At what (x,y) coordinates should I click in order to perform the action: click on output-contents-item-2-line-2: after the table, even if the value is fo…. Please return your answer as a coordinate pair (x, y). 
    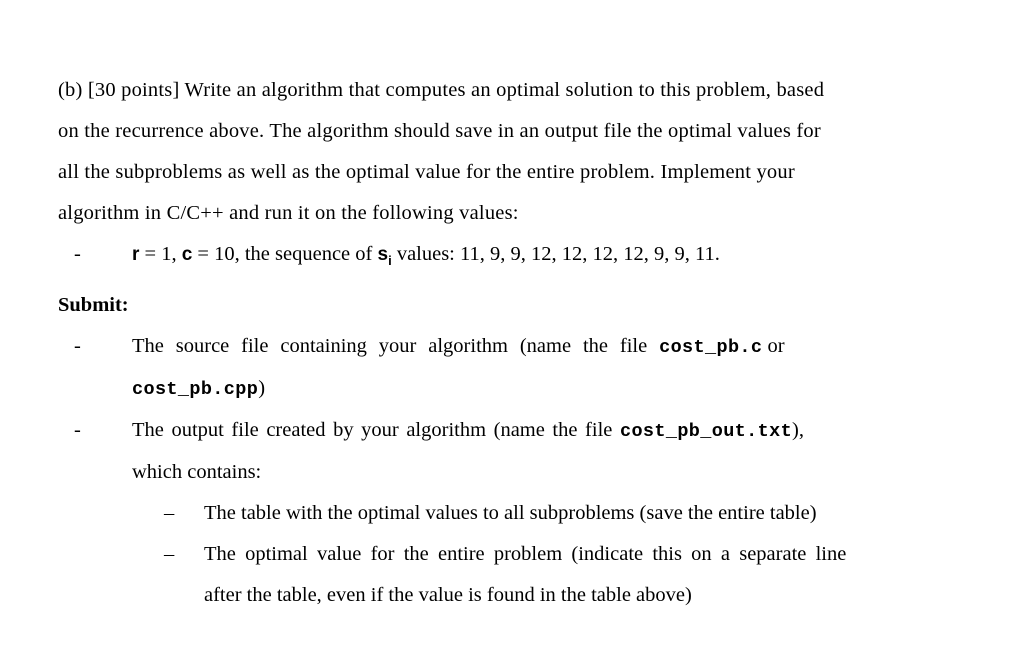
    Looking at the image, I should click on (448, 595).